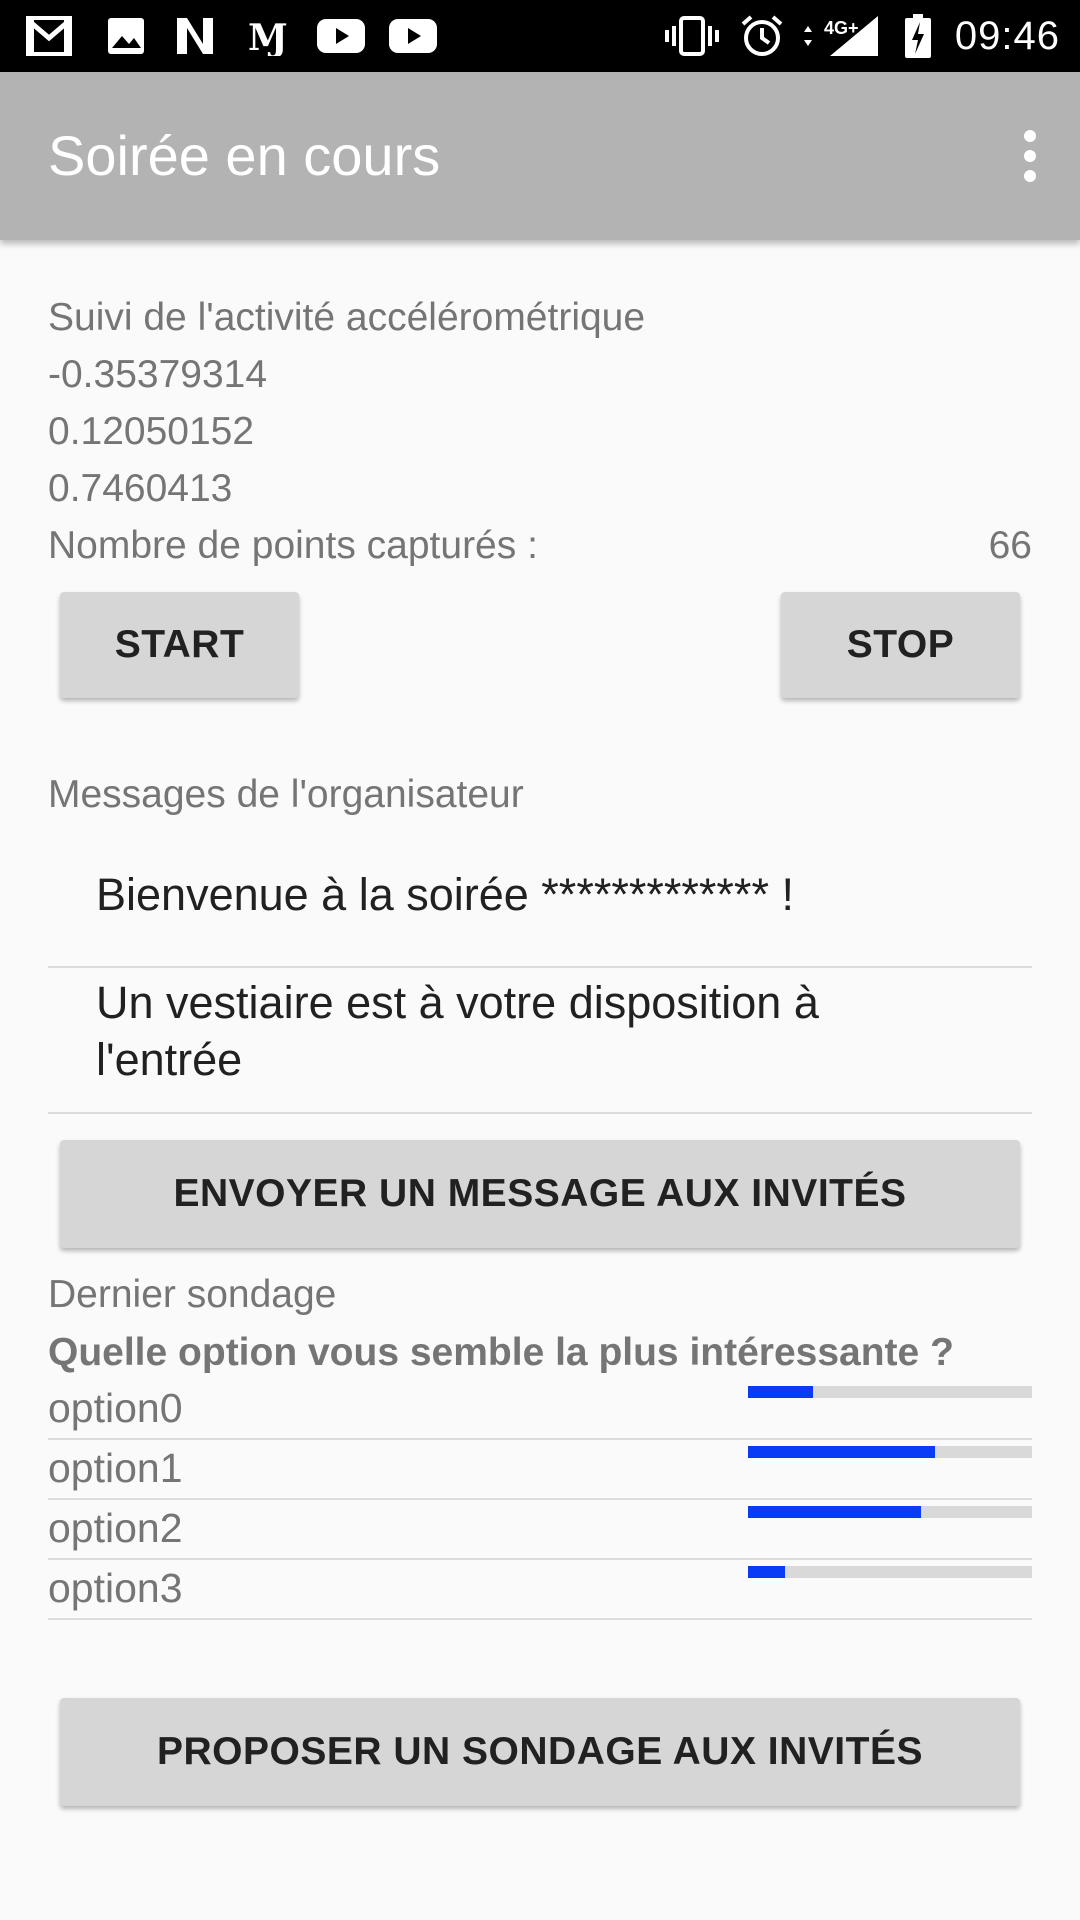  I want to click on svg-text: Ɱ, so click(268, 36).